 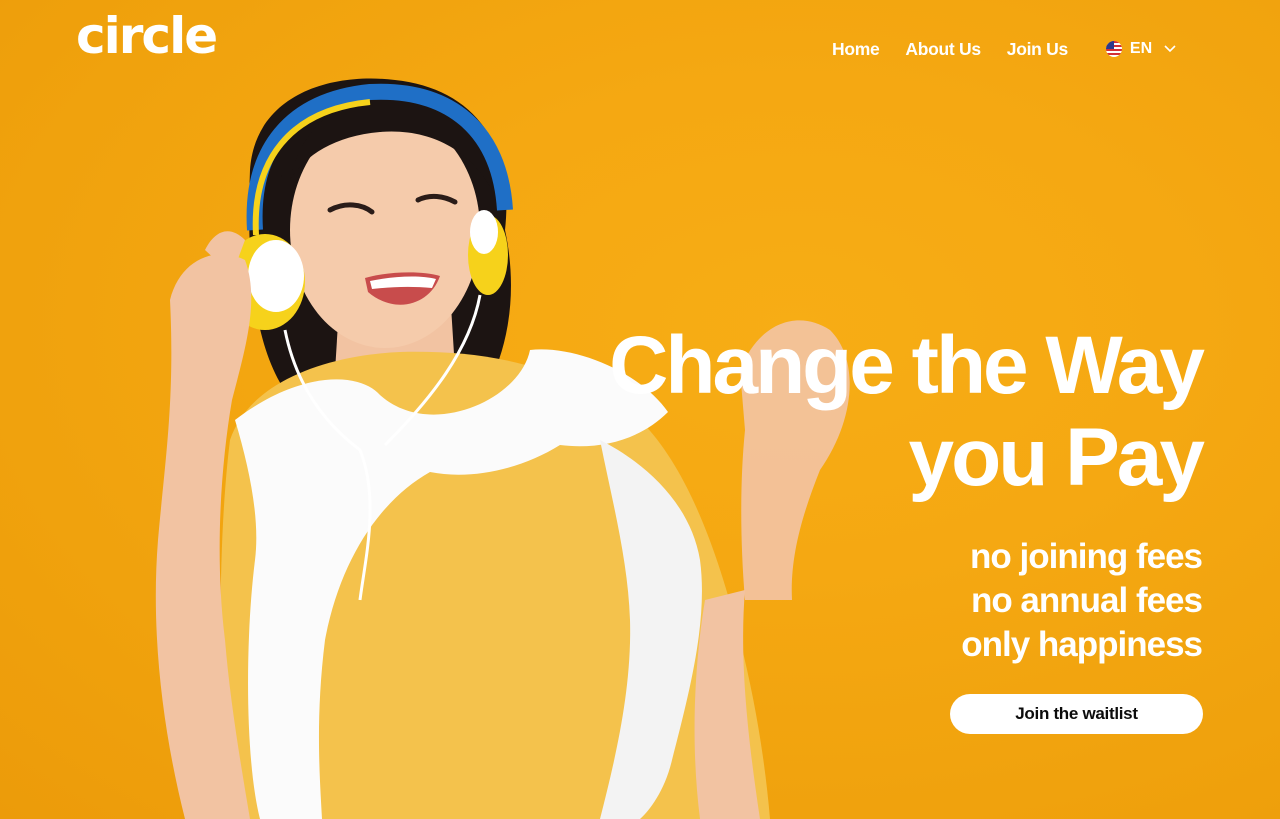 What do you see at coordinates (1004, 49) in the screenshot?
I see `main-nav: Home About Us Join Us EN` at bounding box center [1004, 49].